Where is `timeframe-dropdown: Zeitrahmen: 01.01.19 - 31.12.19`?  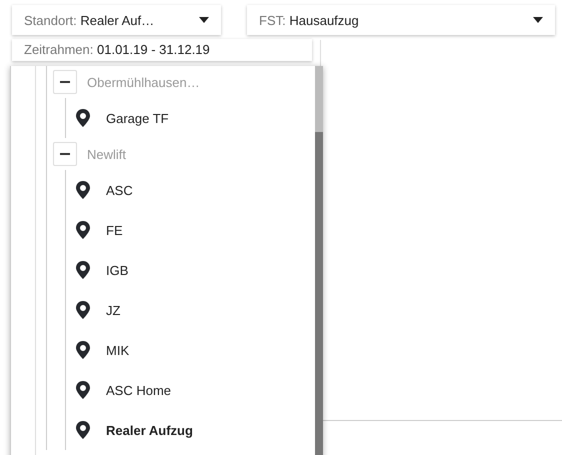 timeframe-dropdown: Zeitrahmen: 01.01.19 - 31.12.19 is located at coordinates (162, 50).